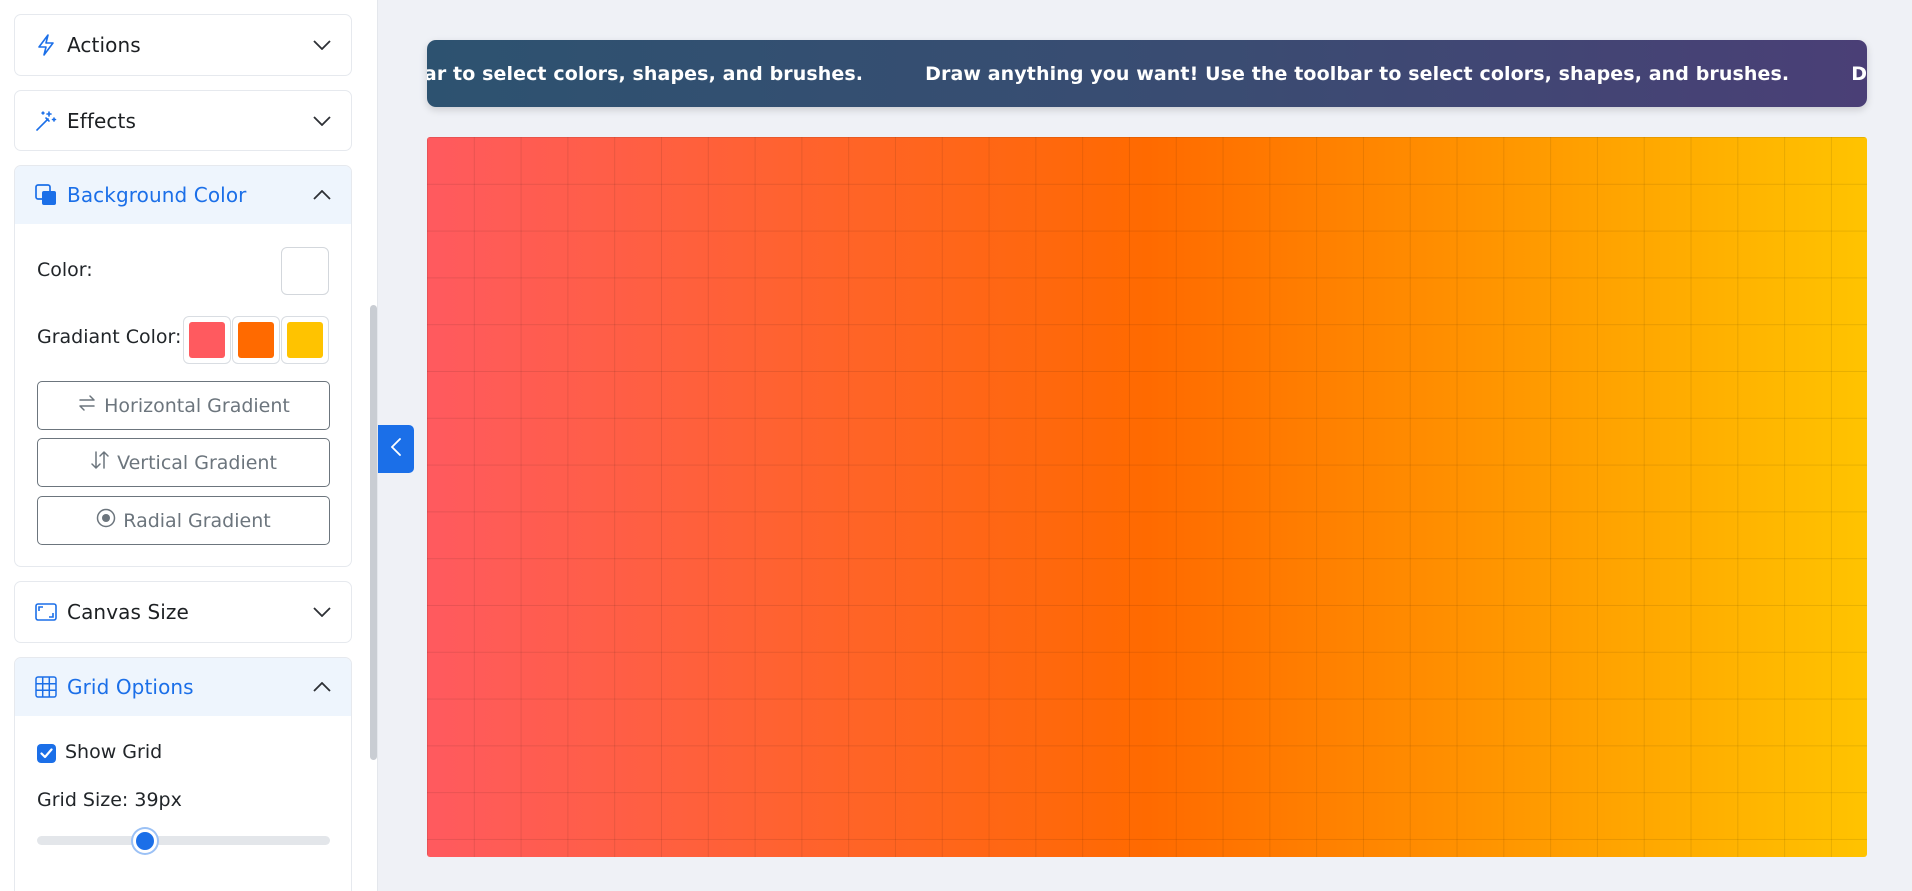  Describe the element at coordinates (114, 752) in the screenshot. I see `show-grid-label: Show Grid` at that location.